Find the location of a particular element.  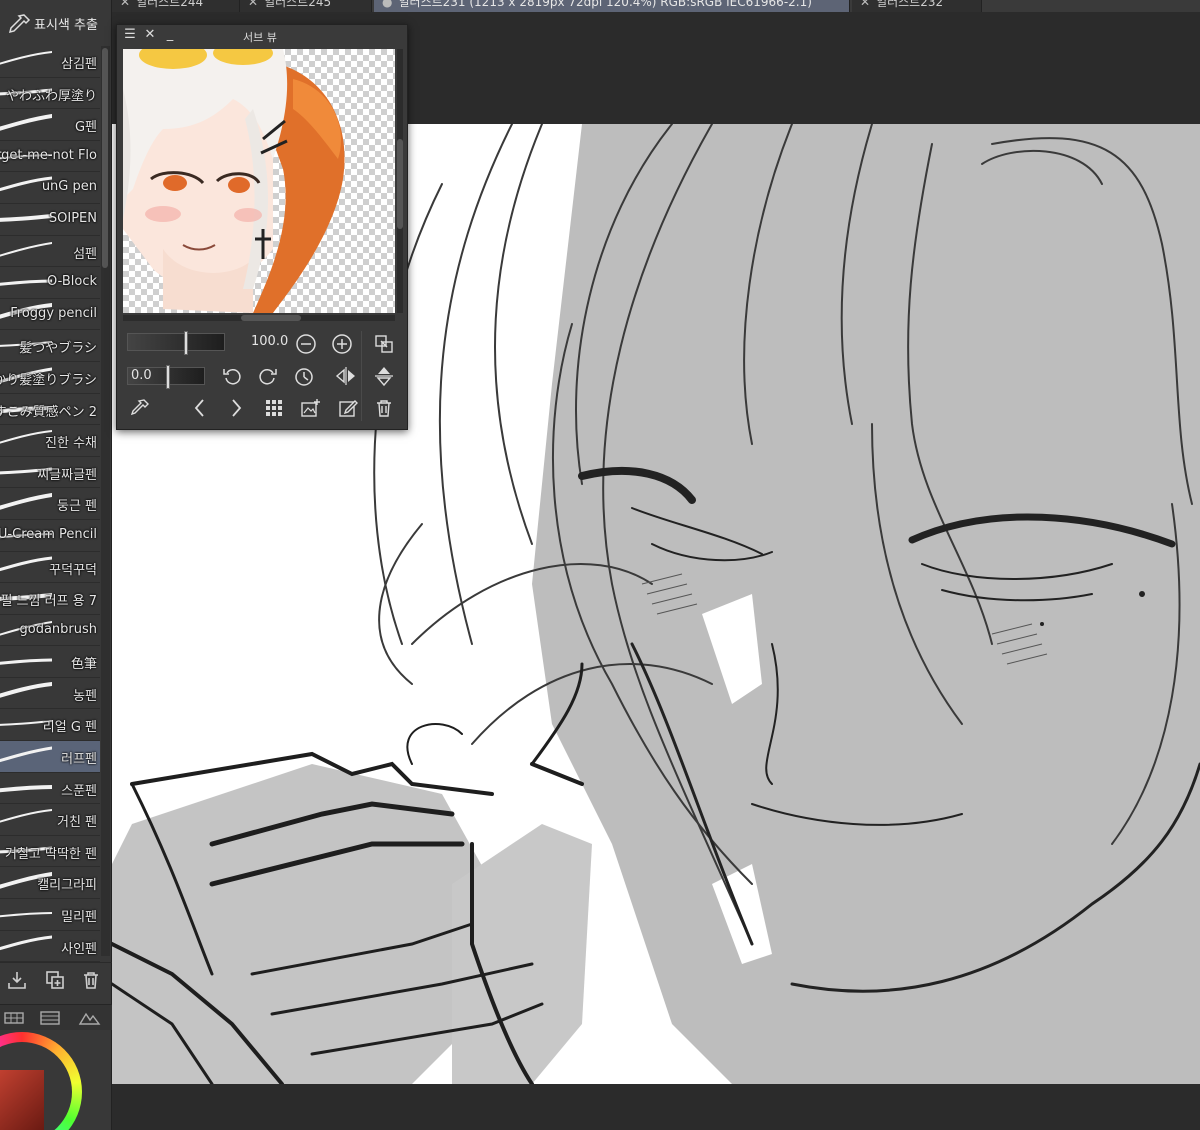

next-image-icon is located at coordinates (236, 408).